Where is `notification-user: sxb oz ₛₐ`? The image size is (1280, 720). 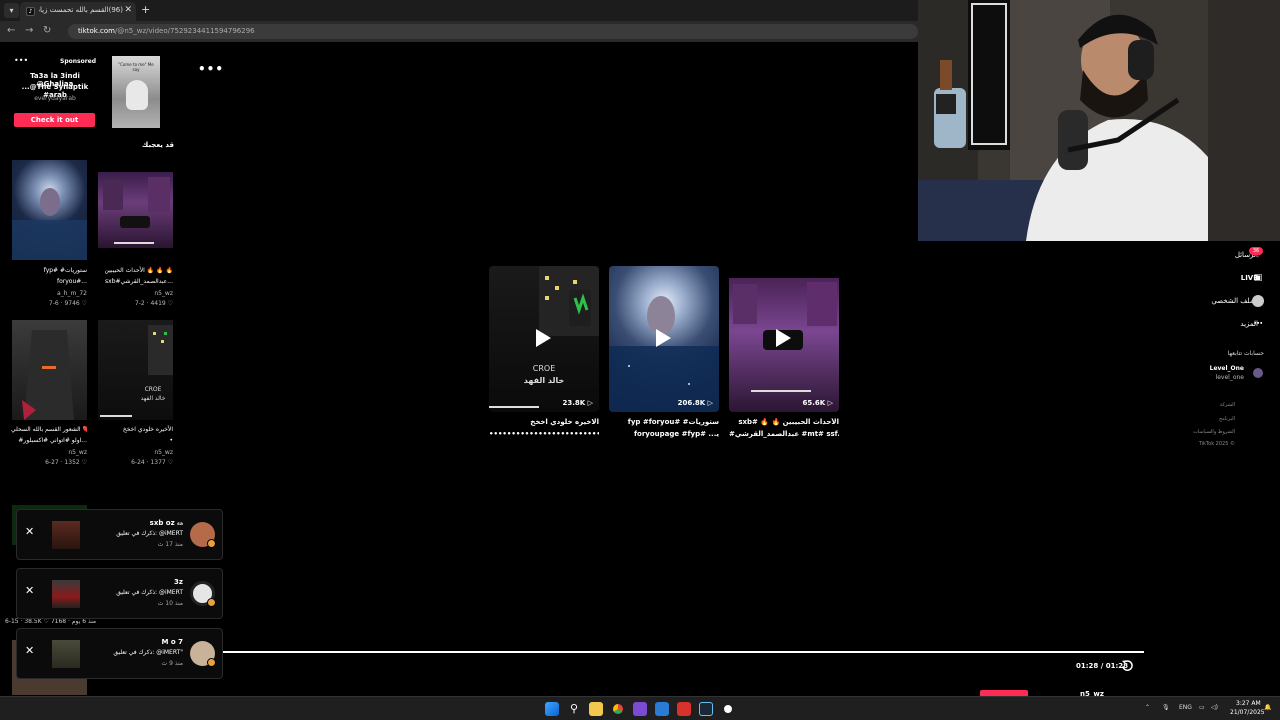
notification-user: sxb oz ₛₐ is located at coordinates (166, 523).